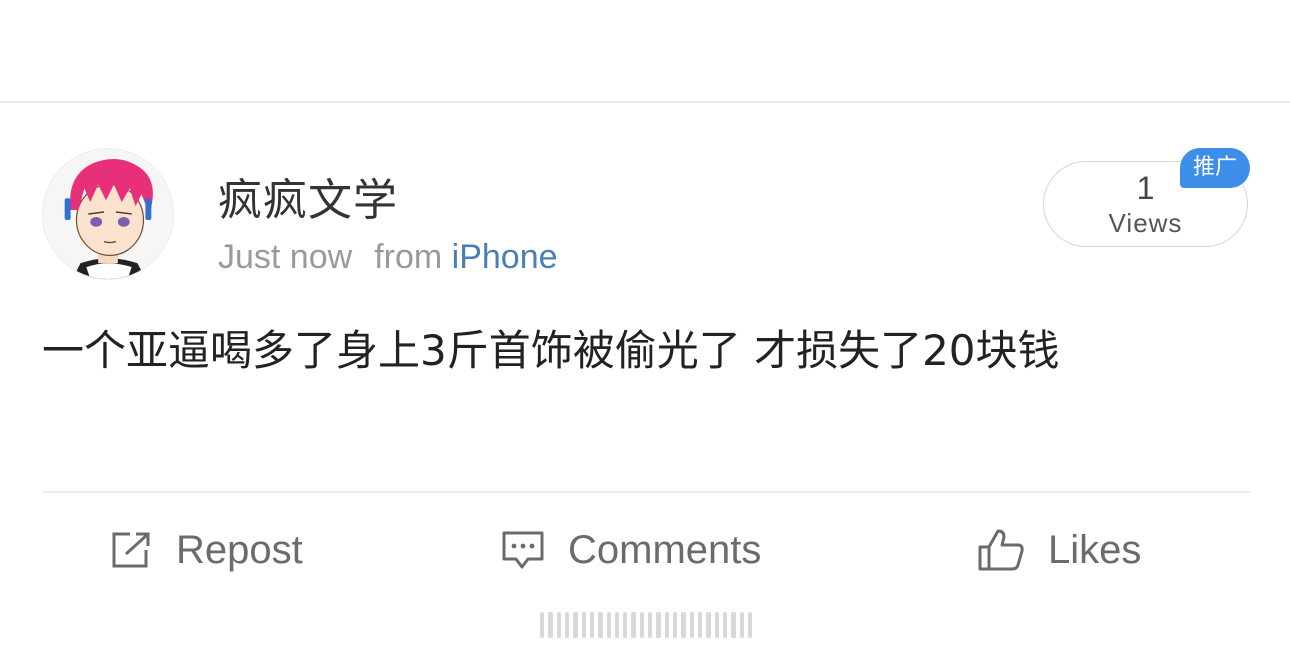  I want to click on top-divider, so click(645, 102).